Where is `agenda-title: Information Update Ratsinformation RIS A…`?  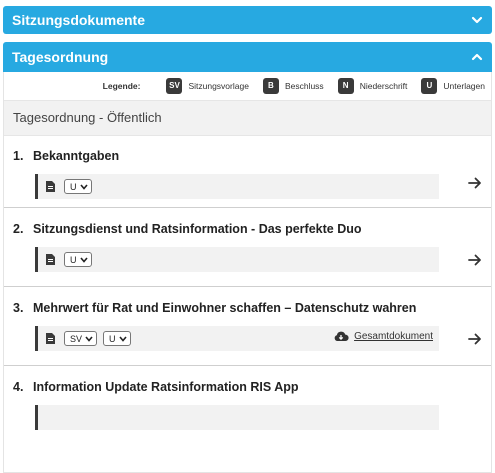
agenda-title: Information Update Ratsinformation RIS A… is located at coordinates (166, 387).